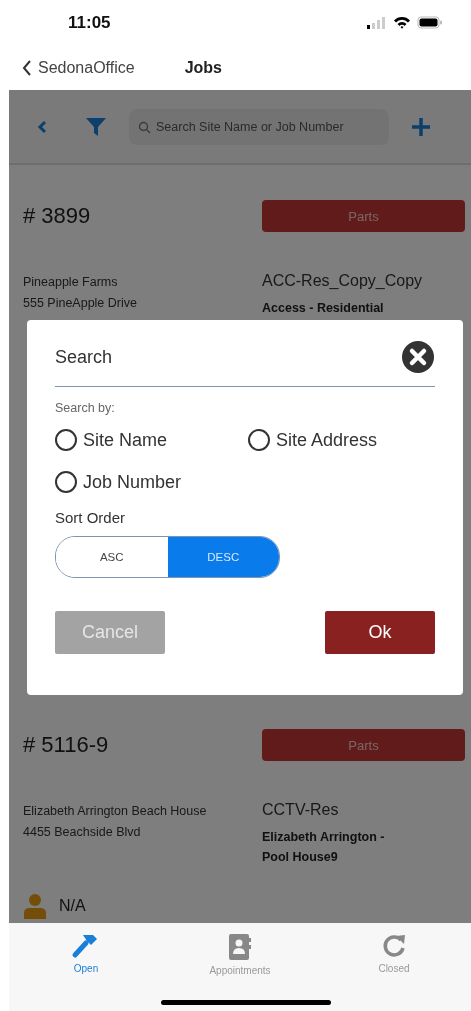 The height and width of the screenshot is (1011, 471). I want to click on site-name: Elizabeth Arrington Beach House, so click(115, 811).